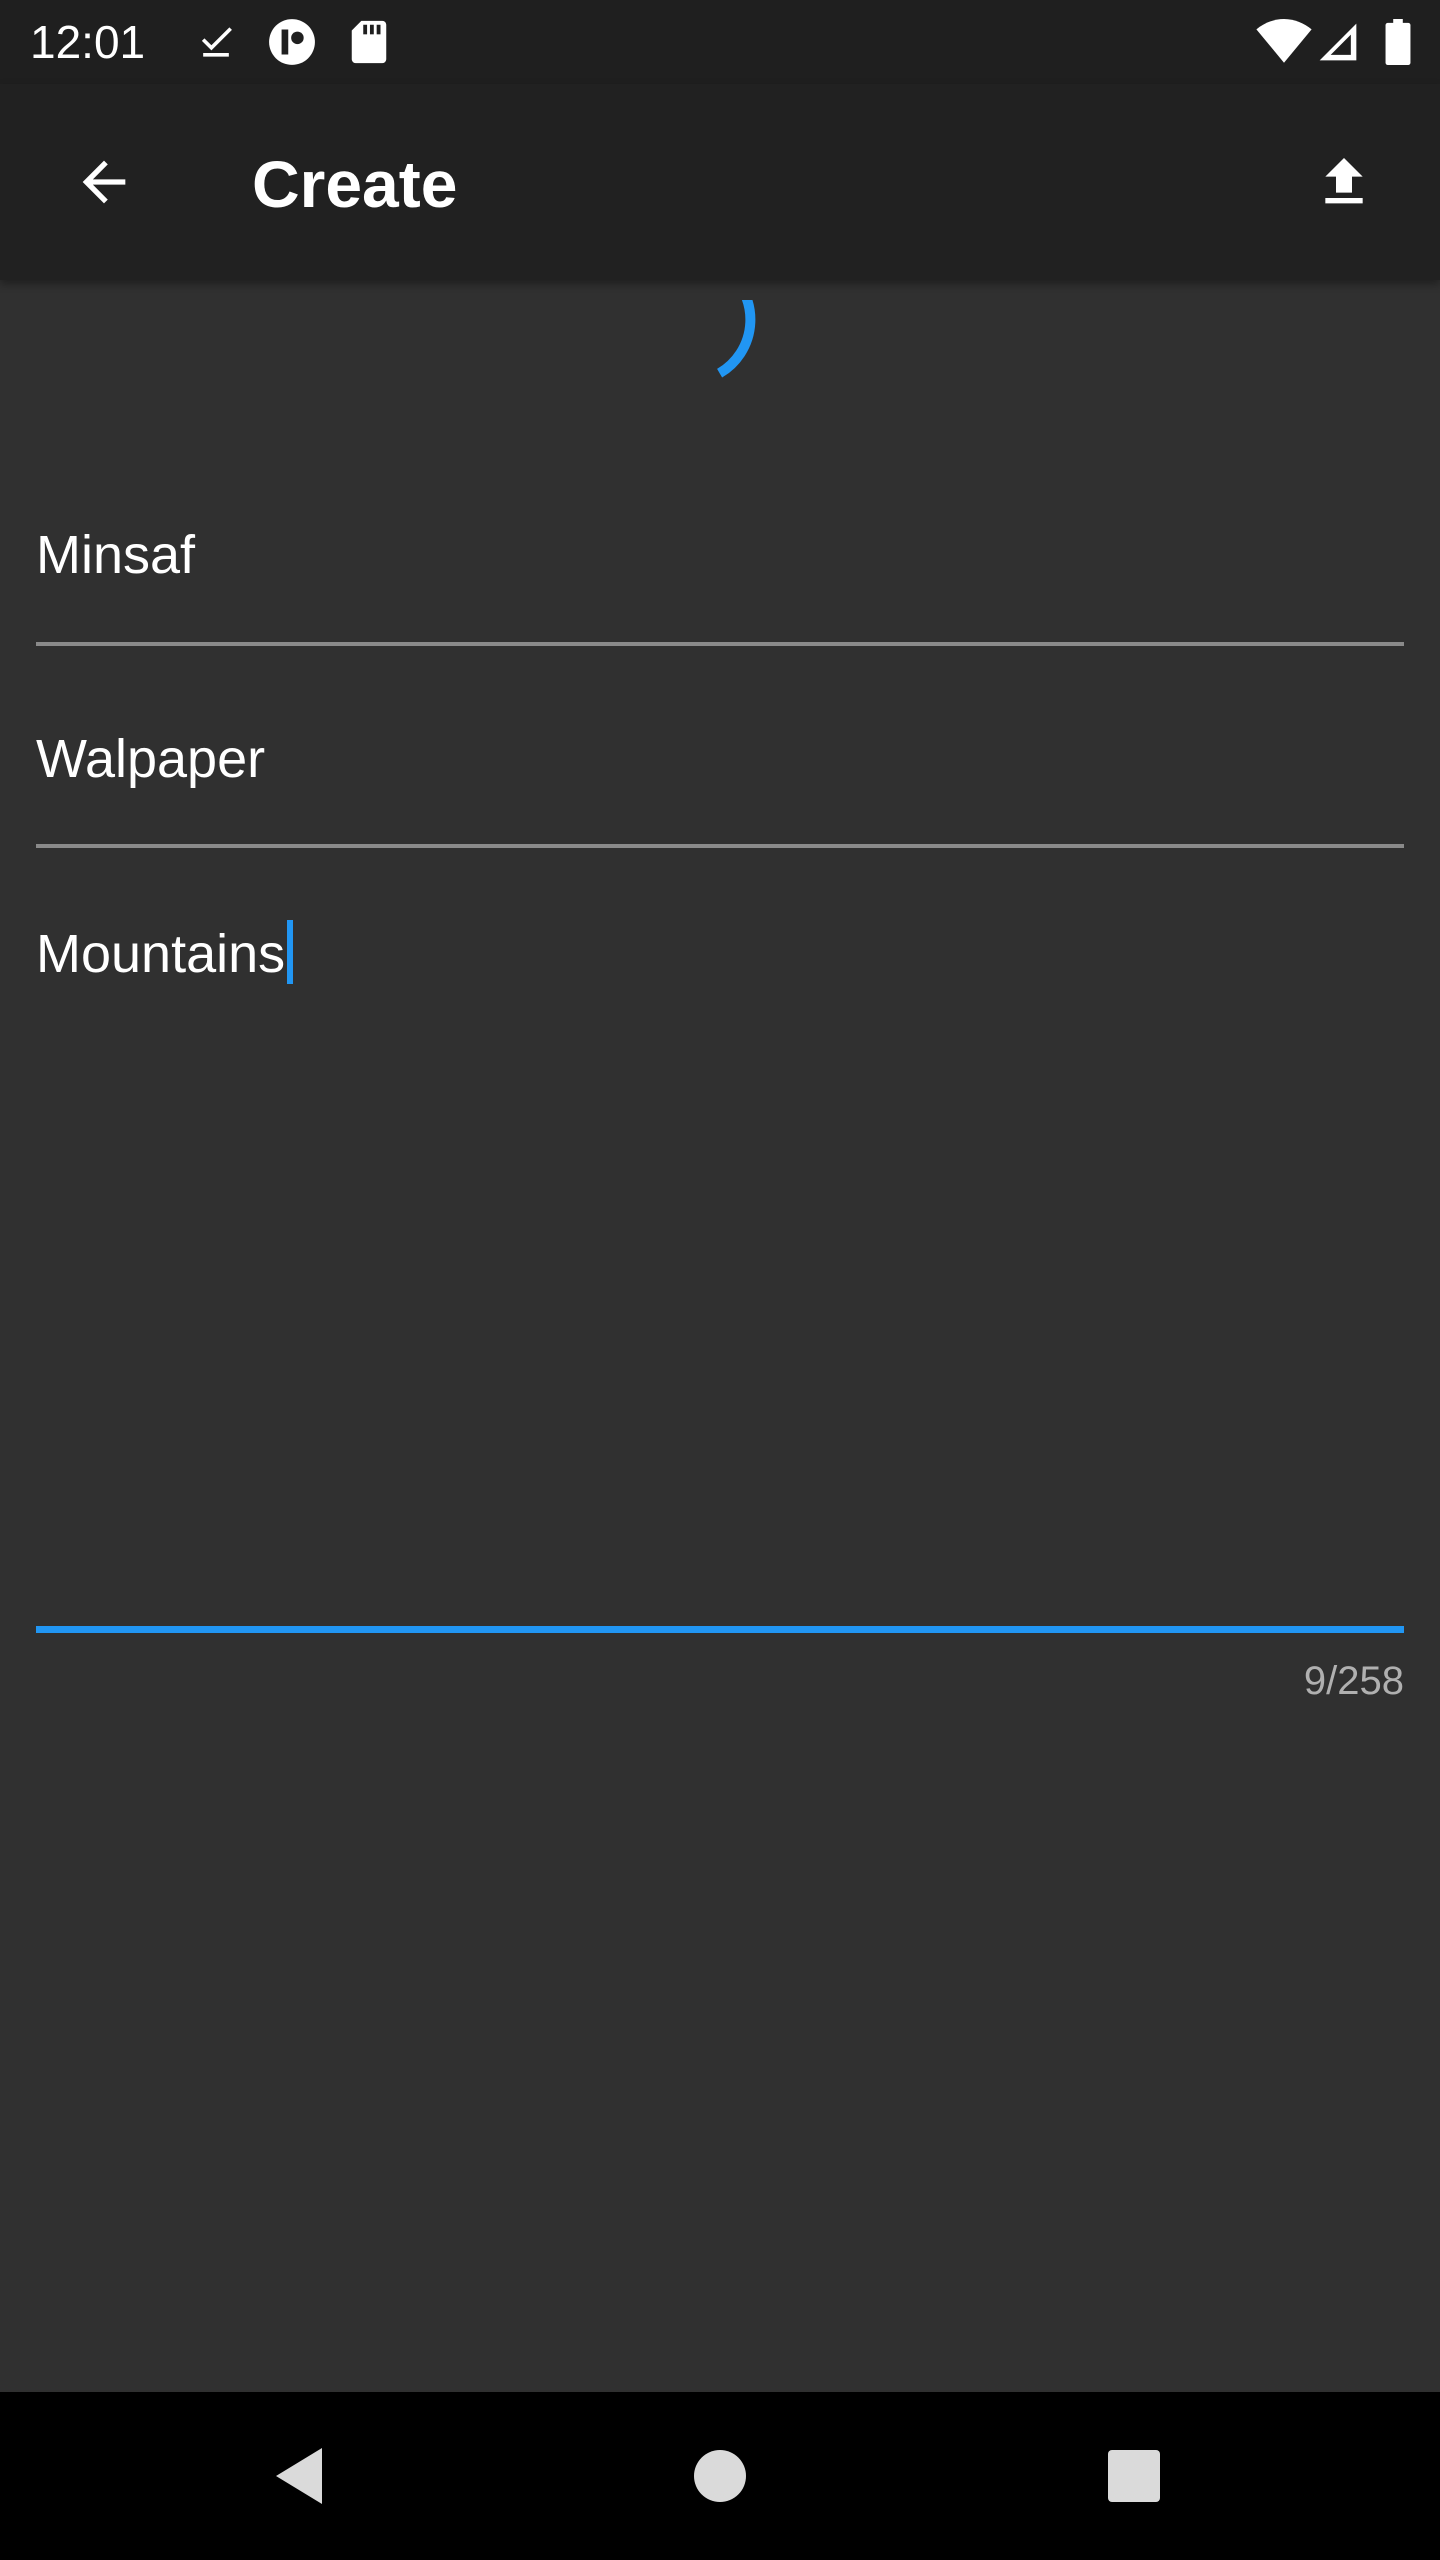 Image resolution: width=1440 pixels, height=2560 pixels. What do you see at coordinates (720, 584) in the screenshot?
I see `title-field: Minsaf` at bounding box center [720, 584].